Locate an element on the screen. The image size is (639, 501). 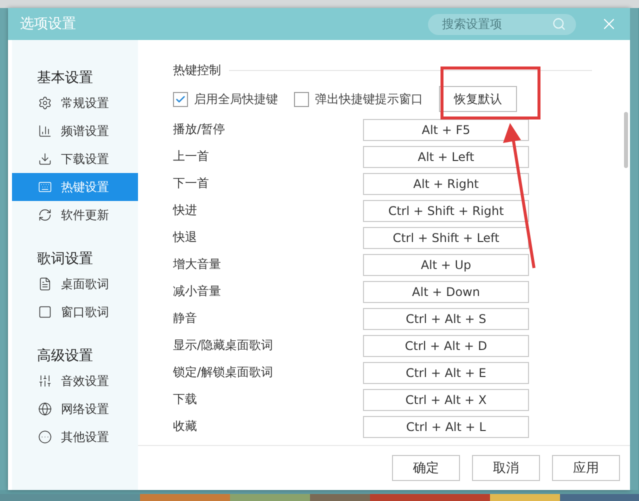
hotkey-field: Ctrl + Alt + E is located at coordinates (446, 373).